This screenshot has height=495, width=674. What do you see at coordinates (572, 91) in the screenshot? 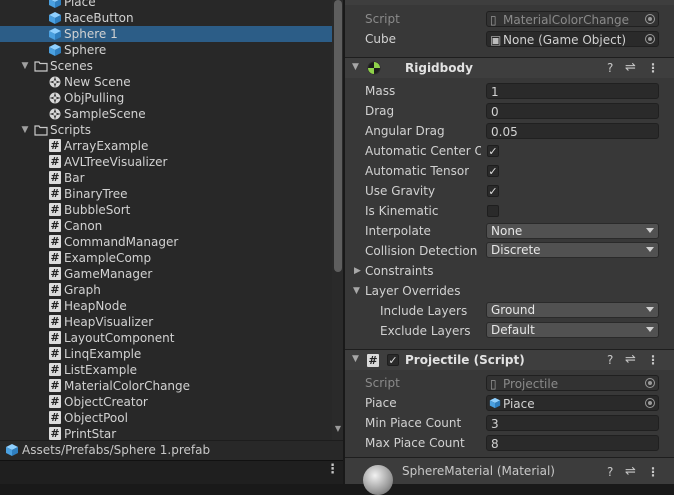
I see `mass-input: 1` at bounding box center [572, 91].